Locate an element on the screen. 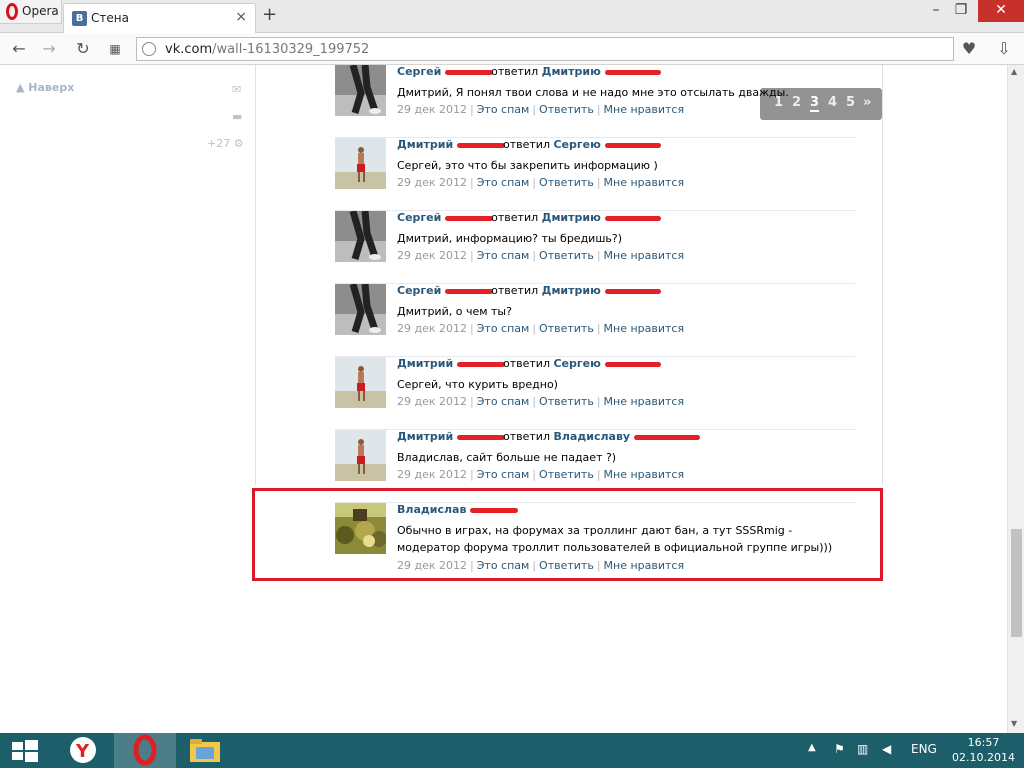  opera-icon is located at coordinates (145, 750).